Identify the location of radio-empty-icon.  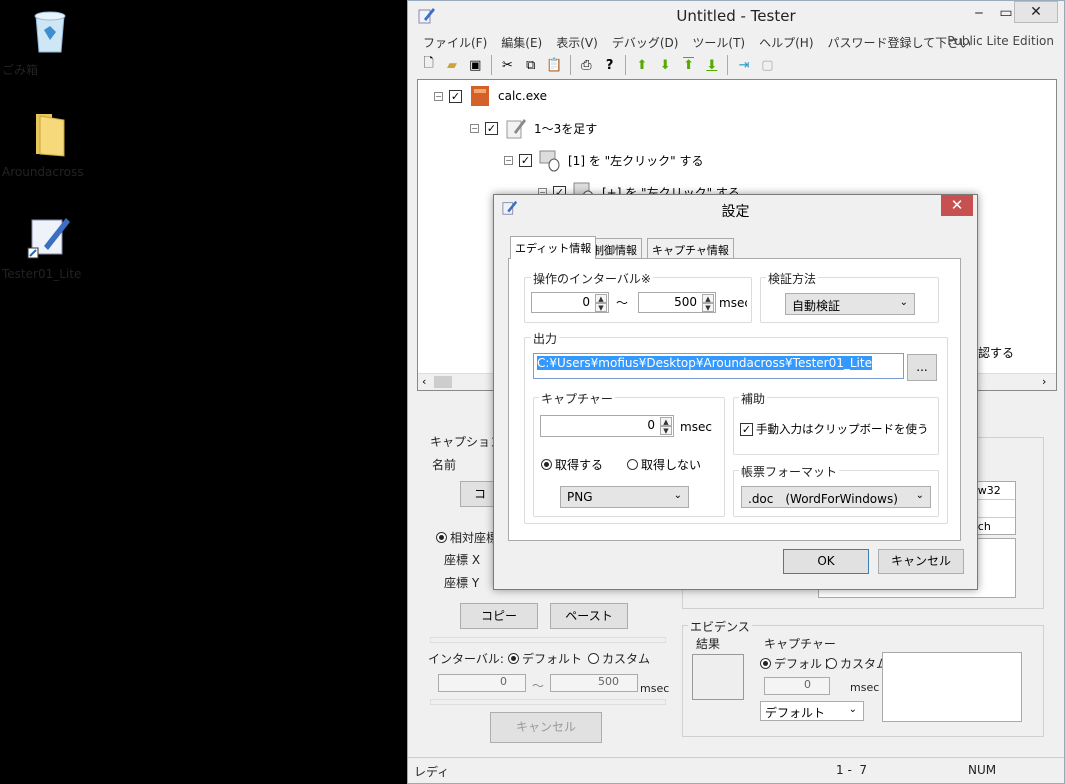
(831, 663).